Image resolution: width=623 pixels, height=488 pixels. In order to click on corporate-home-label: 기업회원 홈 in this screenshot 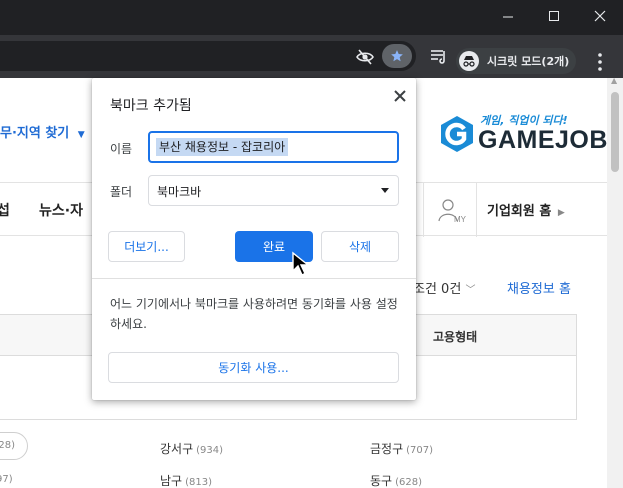, I will do `click(519, 211)`.